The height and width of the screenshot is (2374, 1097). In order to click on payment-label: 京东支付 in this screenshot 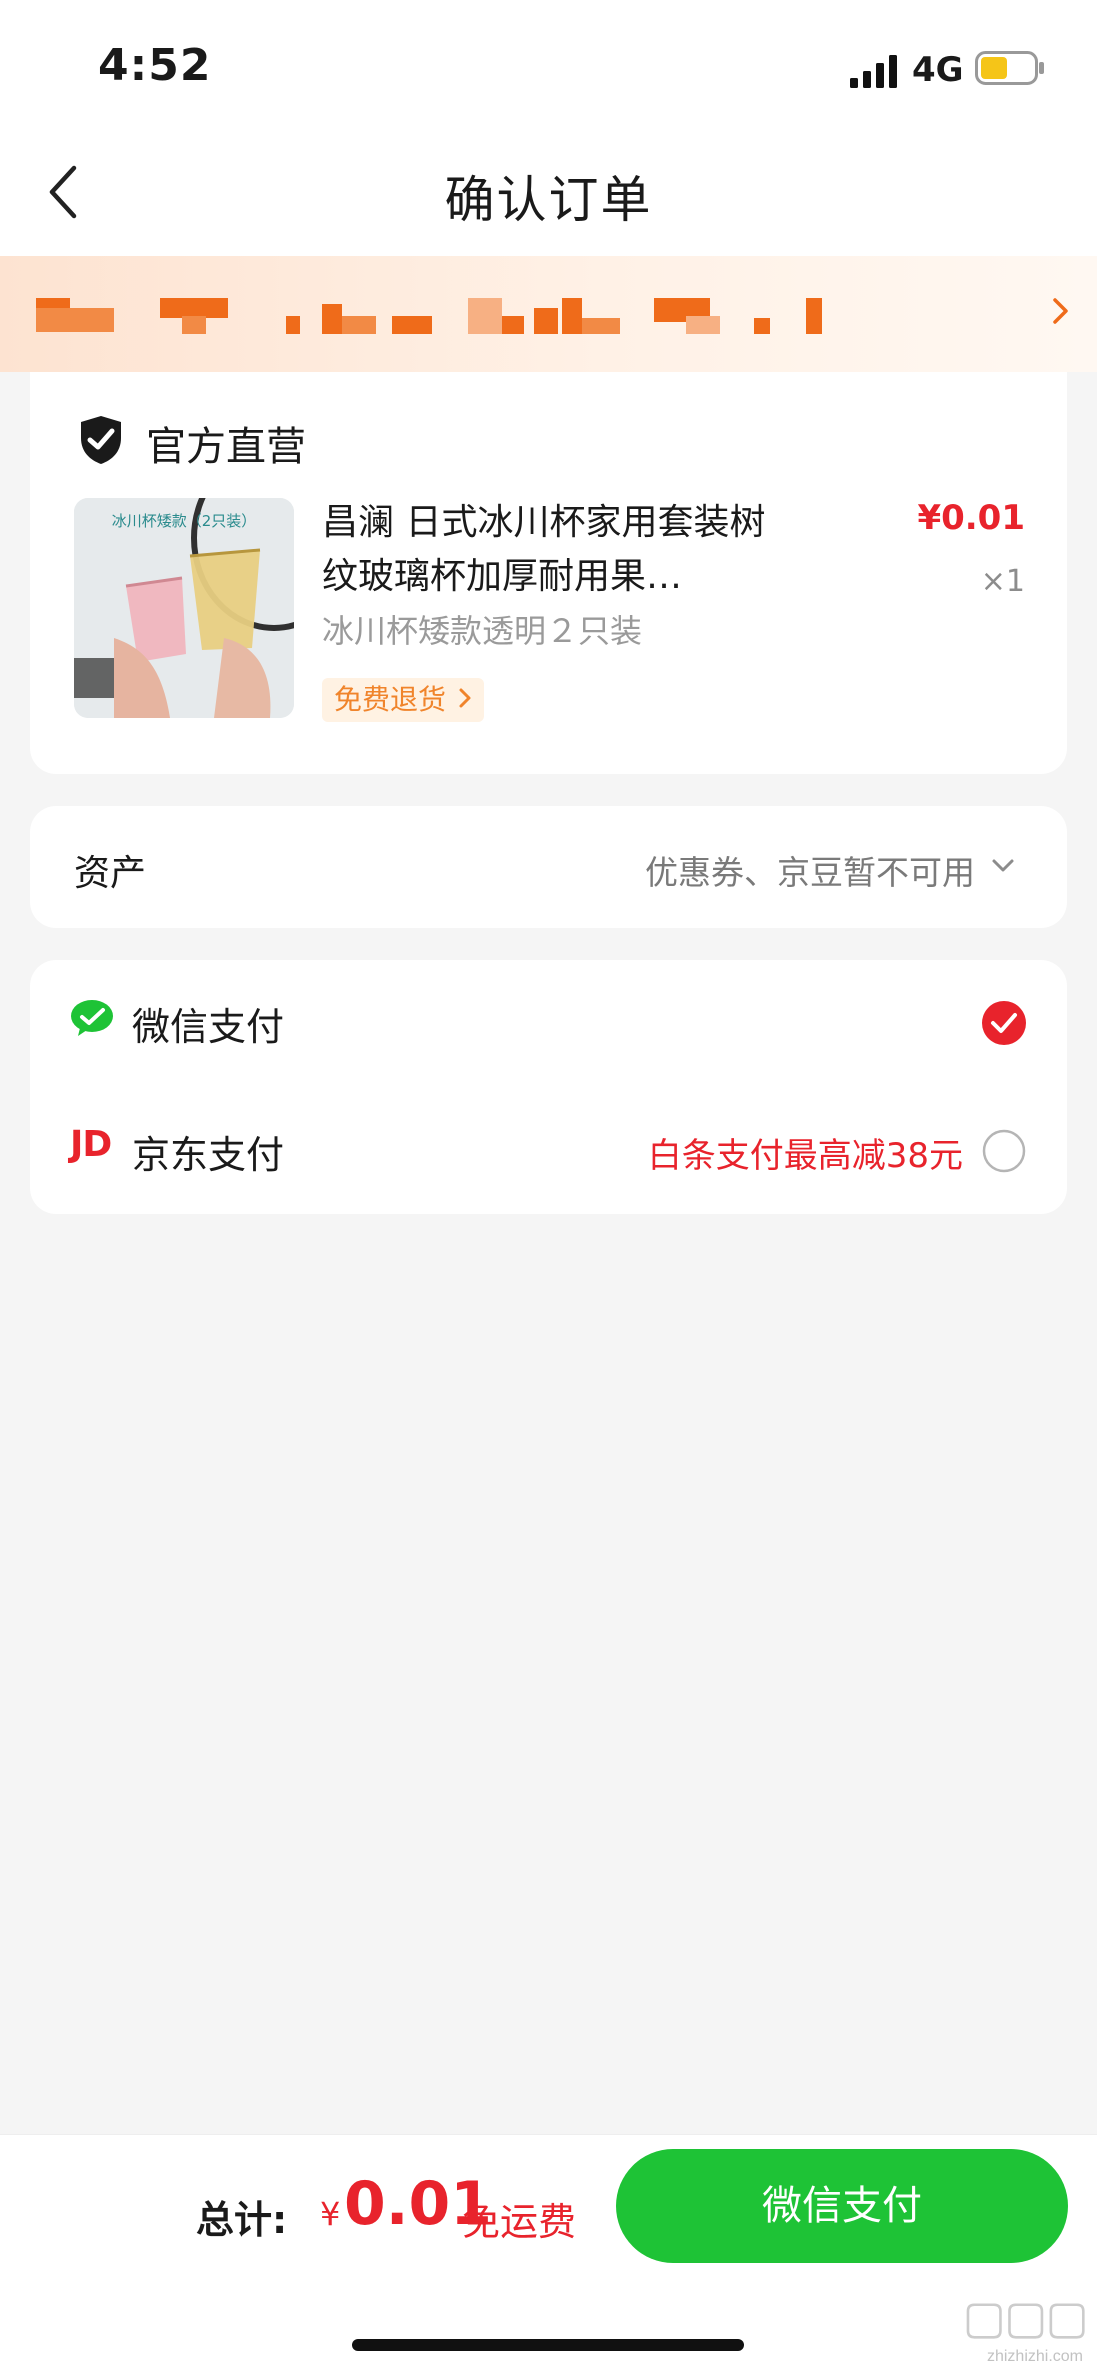, I will do `click(208, 1155)`.